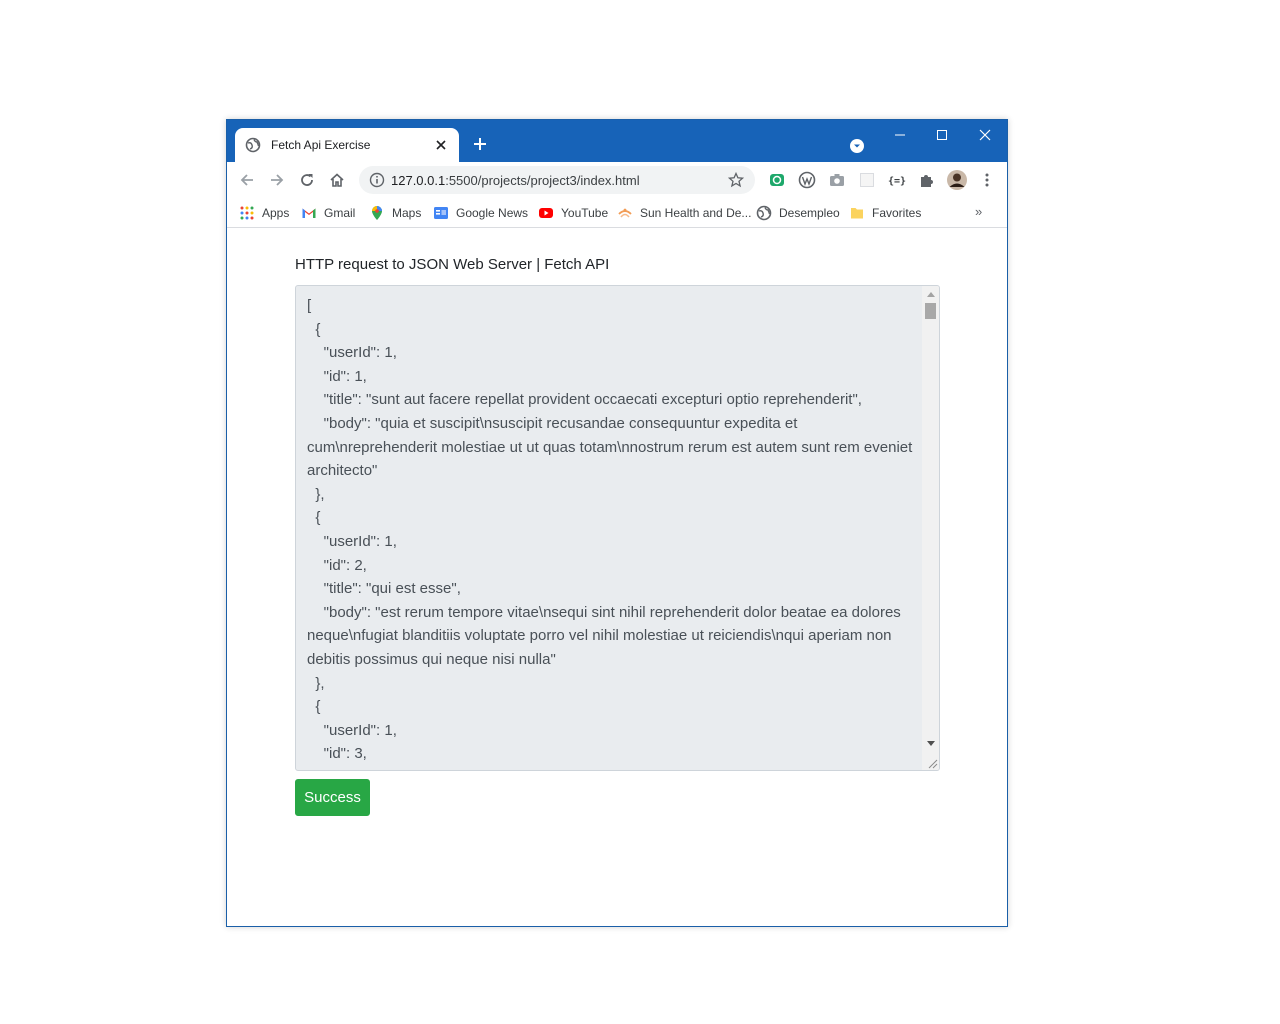  I want to click on bookmark-label: Google News, so click(492, 213).